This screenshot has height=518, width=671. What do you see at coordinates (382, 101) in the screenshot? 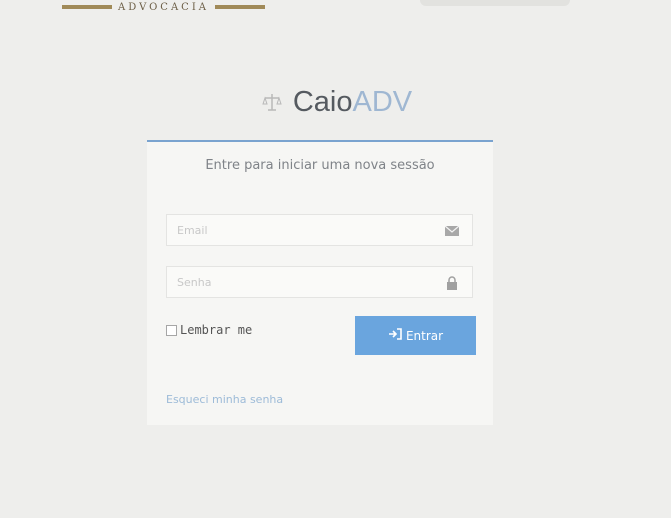
I see `app-name-accent: ADV` at bounding box center [382, 101].